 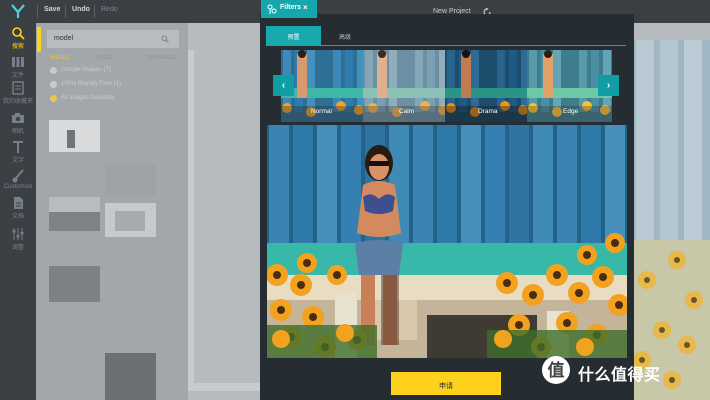 I want to click on tab-templates: TEMPLATES, so click(x=160, y=58).